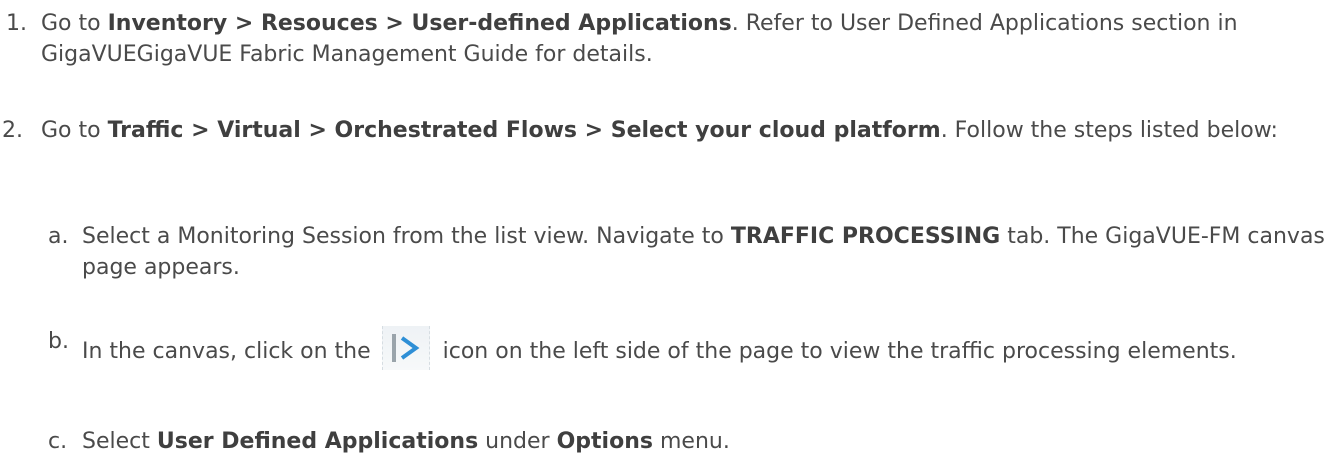  I want to click on substep-text-part: In the canvas, click on the, so click(230, 351).